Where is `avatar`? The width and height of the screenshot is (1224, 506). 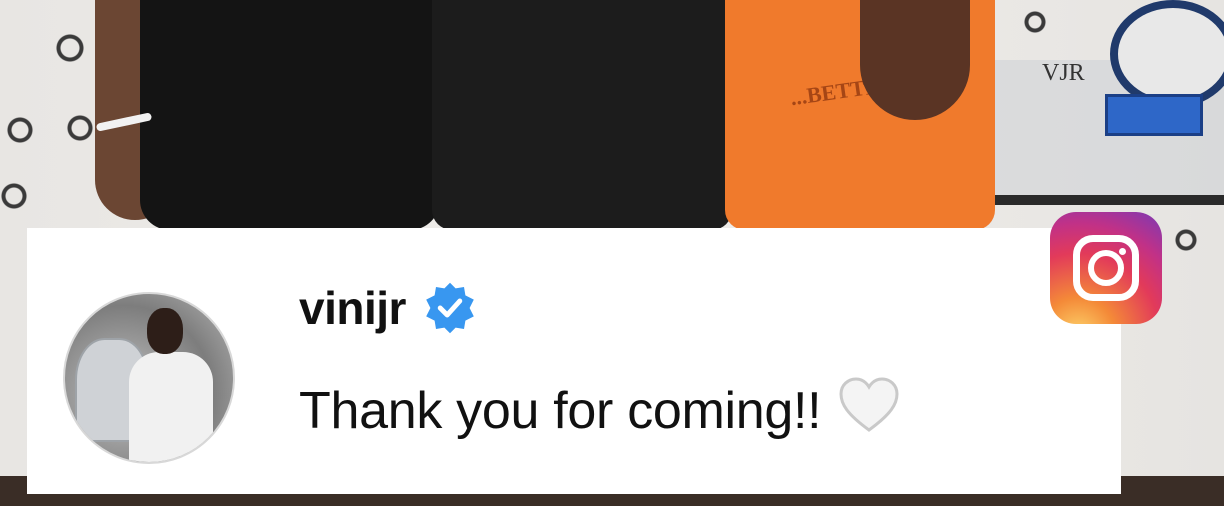
avatar is located at coordinates (149, 378).